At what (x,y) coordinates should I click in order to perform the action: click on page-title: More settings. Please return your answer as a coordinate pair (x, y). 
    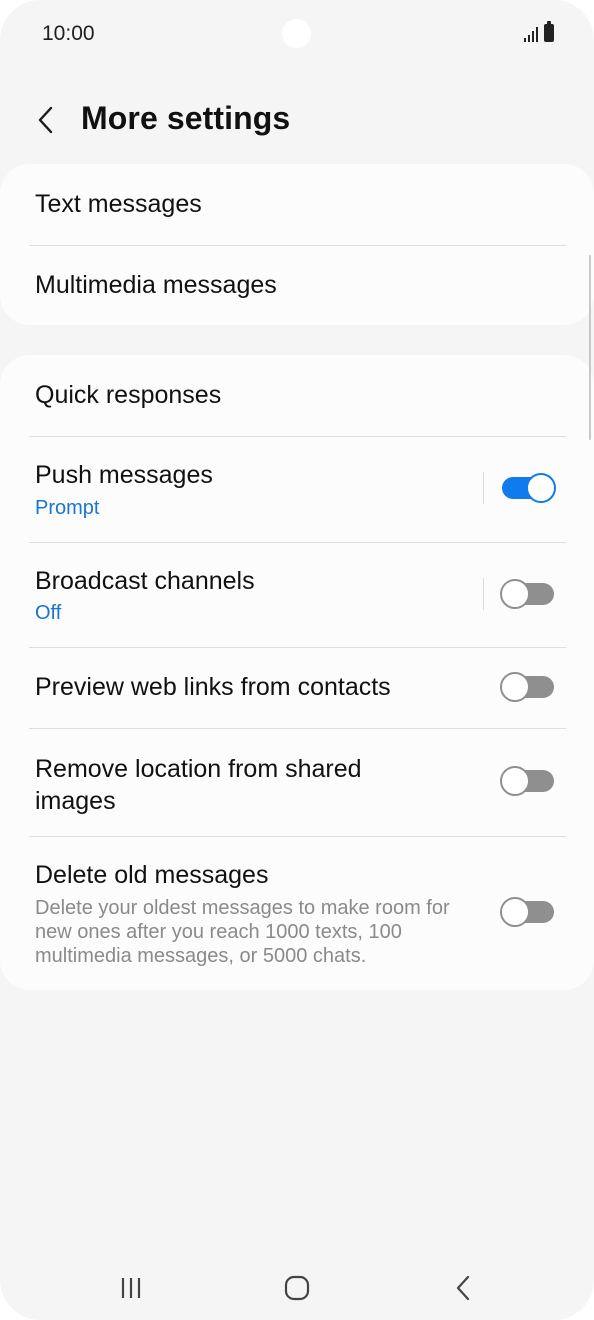
    Looking at the image, I should click on (186, 118).